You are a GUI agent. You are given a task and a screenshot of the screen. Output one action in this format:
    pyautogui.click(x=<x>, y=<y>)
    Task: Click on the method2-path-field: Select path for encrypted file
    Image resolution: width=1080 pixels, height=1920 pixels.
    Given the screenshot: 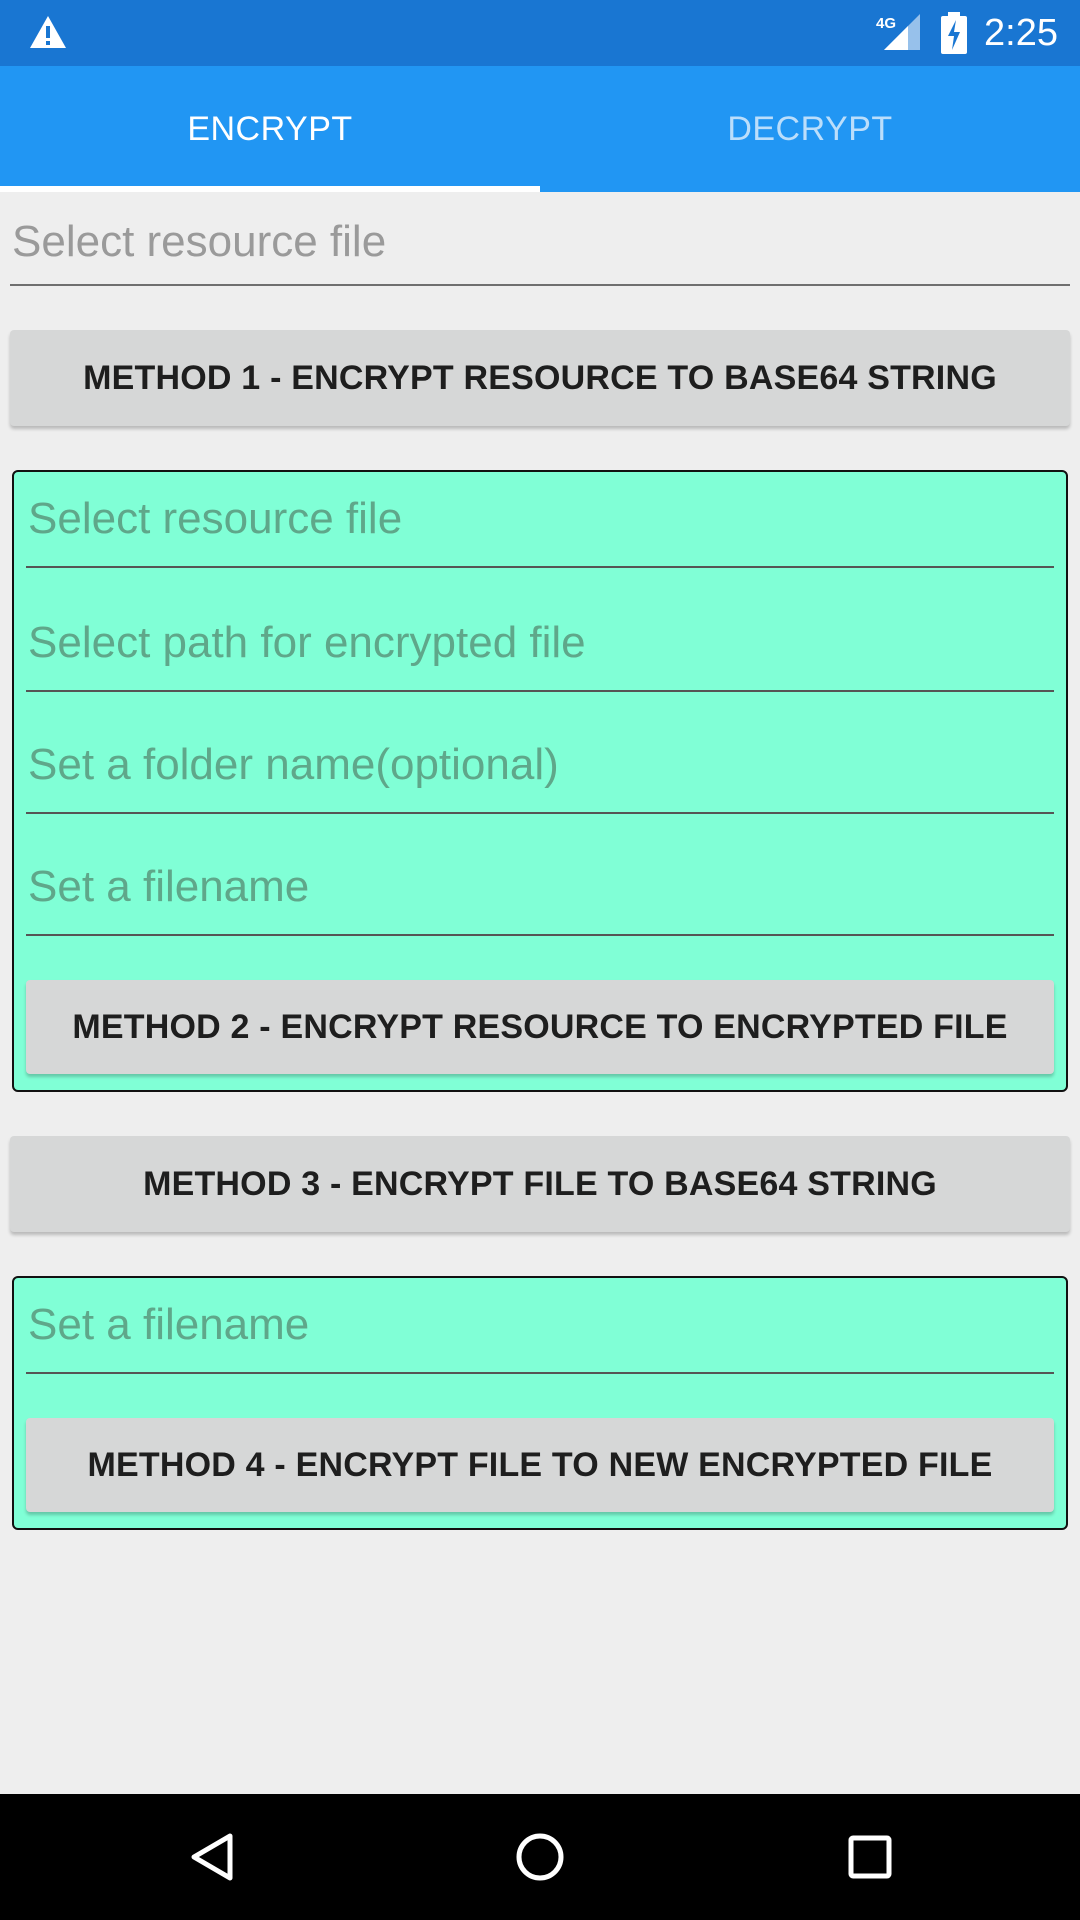 What is the action you would take?
    pyautogui.click(x=540, y=644)
    